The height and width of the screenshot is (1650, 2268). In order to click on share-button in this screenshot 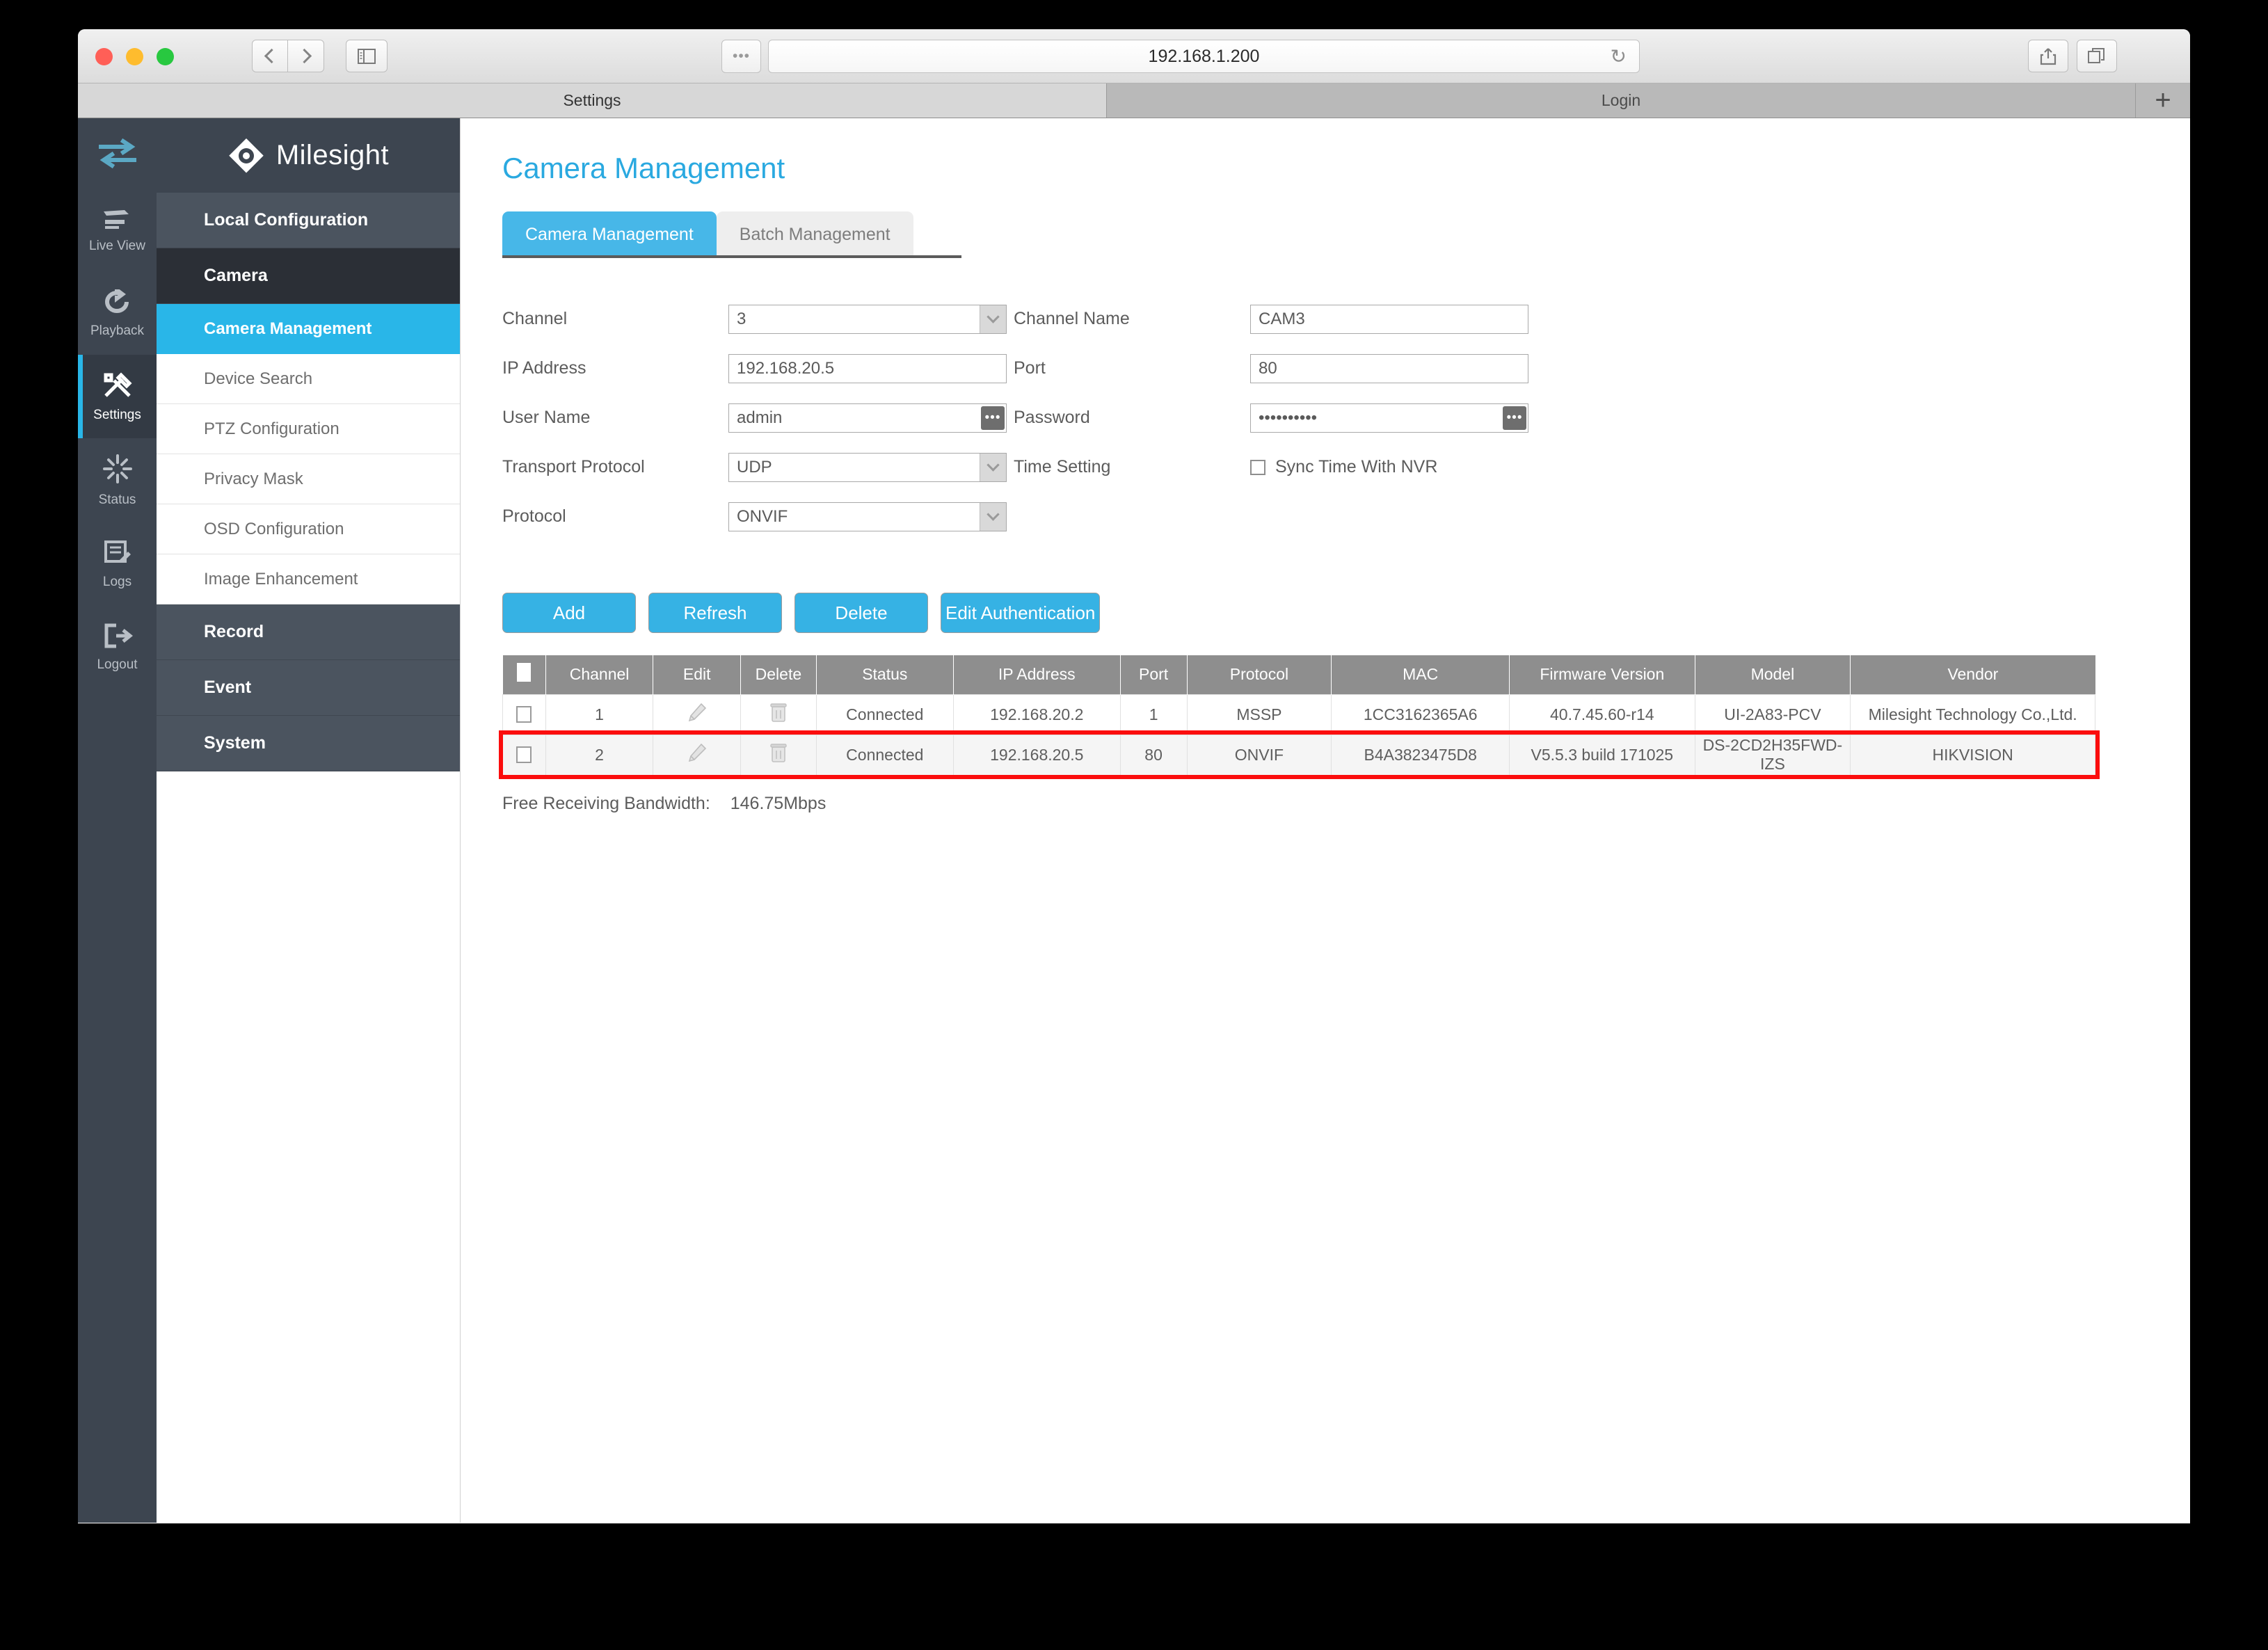, I will do `click(2048, 56)`.